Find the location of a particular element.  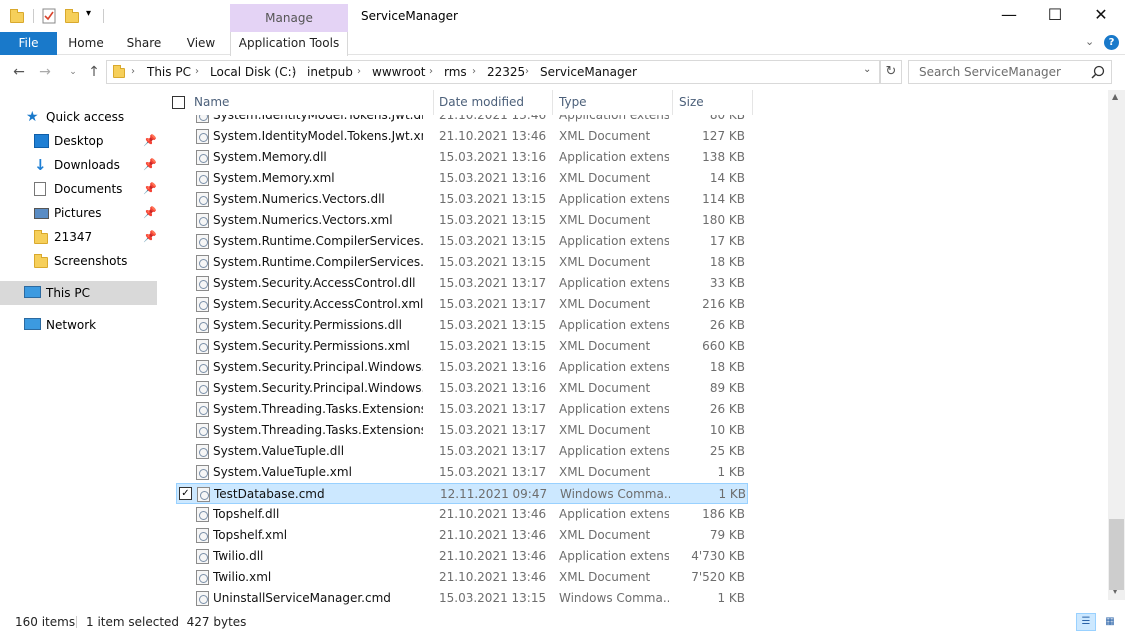

tab-file: File is located at coordinates (28, 43).